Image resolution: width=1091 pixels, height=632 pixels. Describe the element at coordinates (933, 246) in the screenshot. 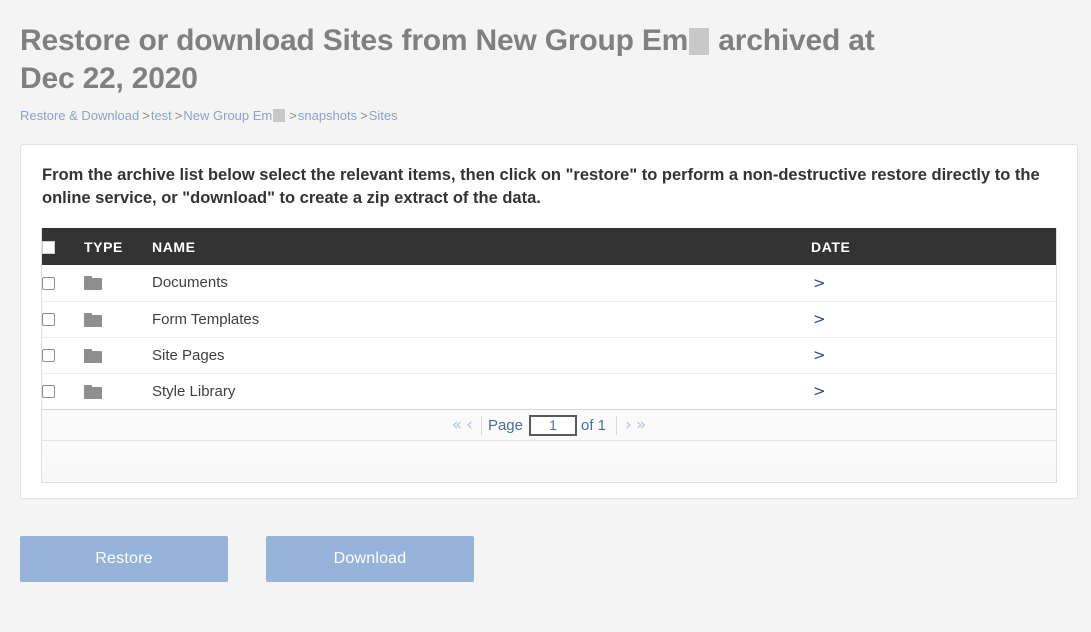

I see `column-header-date: DATE` at that location.